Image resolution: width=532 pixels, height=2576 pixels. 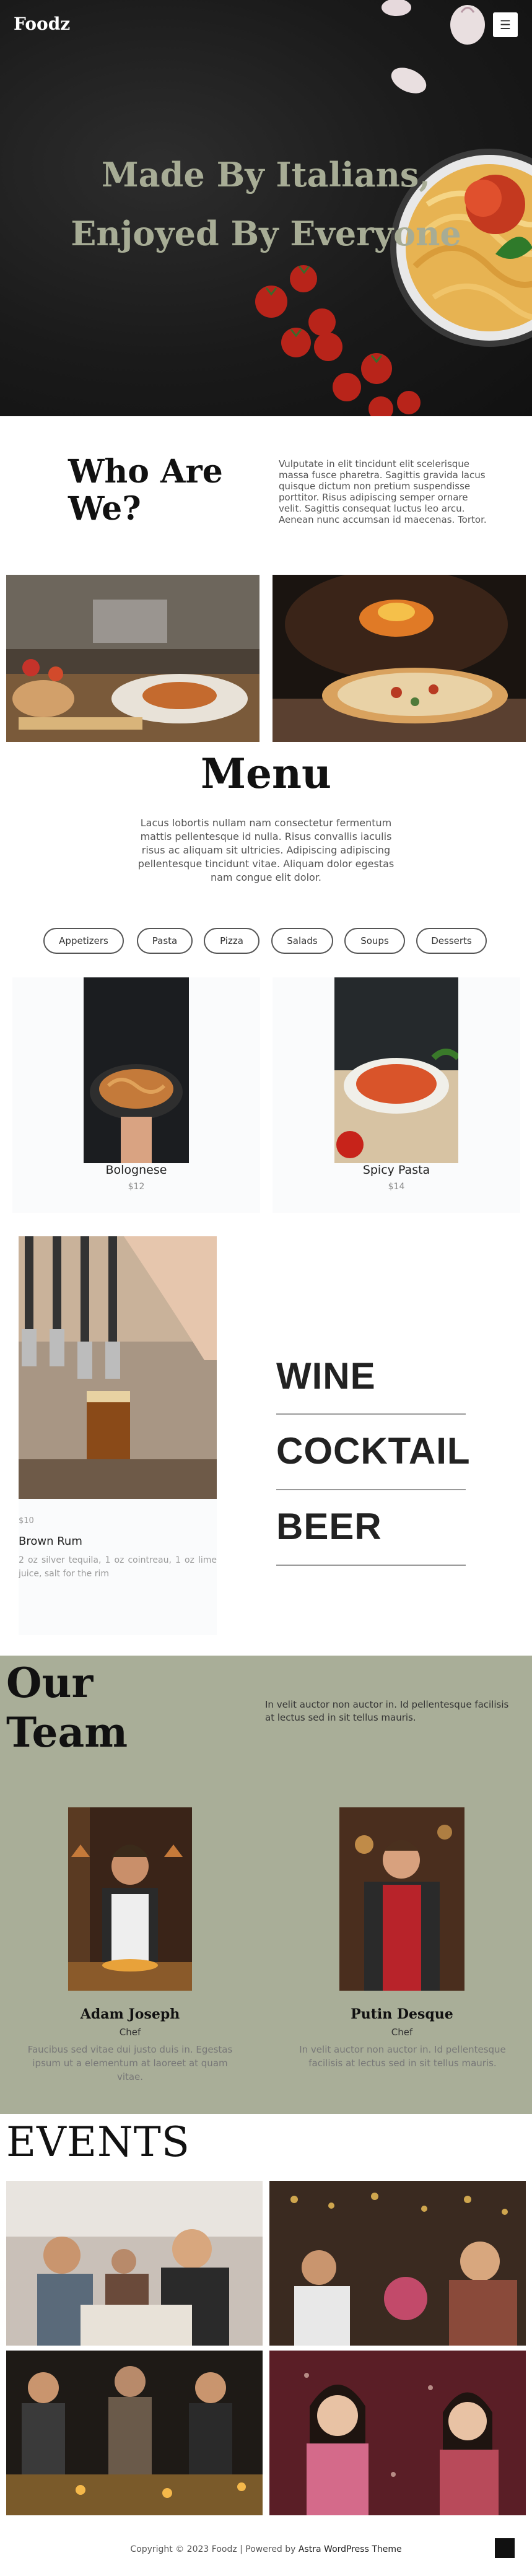 I want to click on category-pizza: Pizza, so click(x=231, y=941).